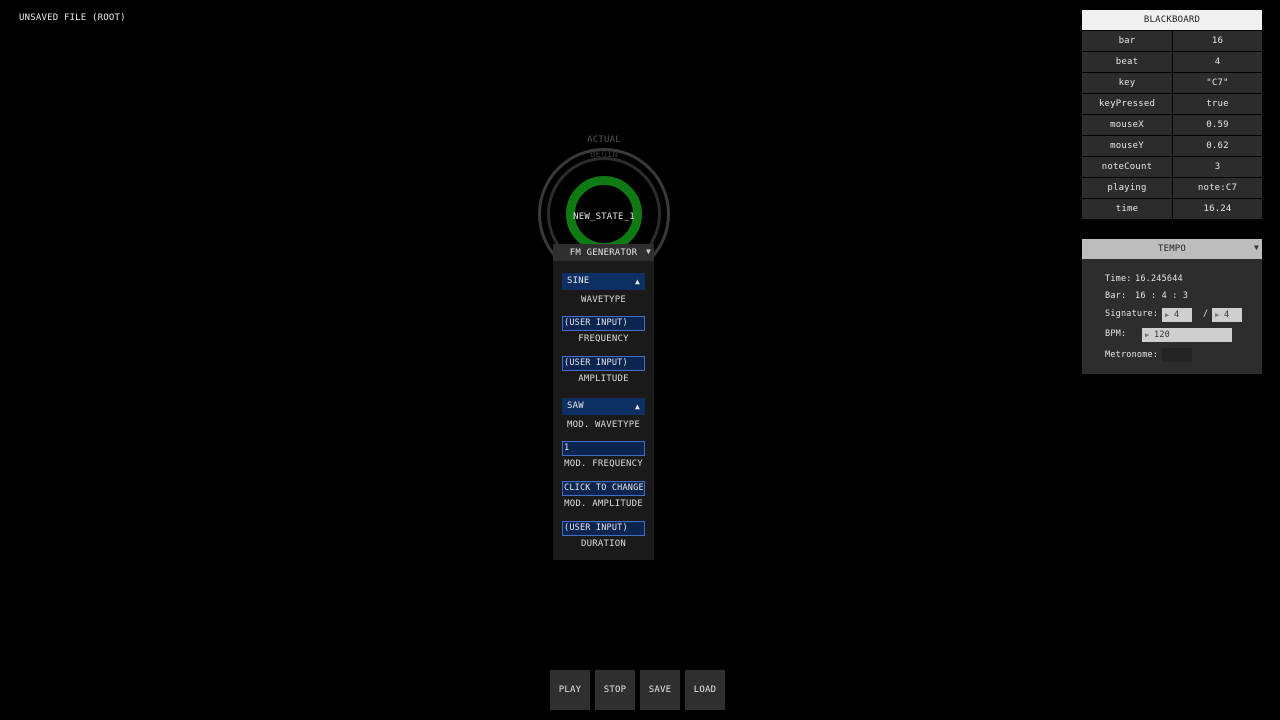  Describe the element at coordinates (603, 504) in the screenshot. I see `mod-amplitude-label: MOD. AMPLITUDE` at that location.